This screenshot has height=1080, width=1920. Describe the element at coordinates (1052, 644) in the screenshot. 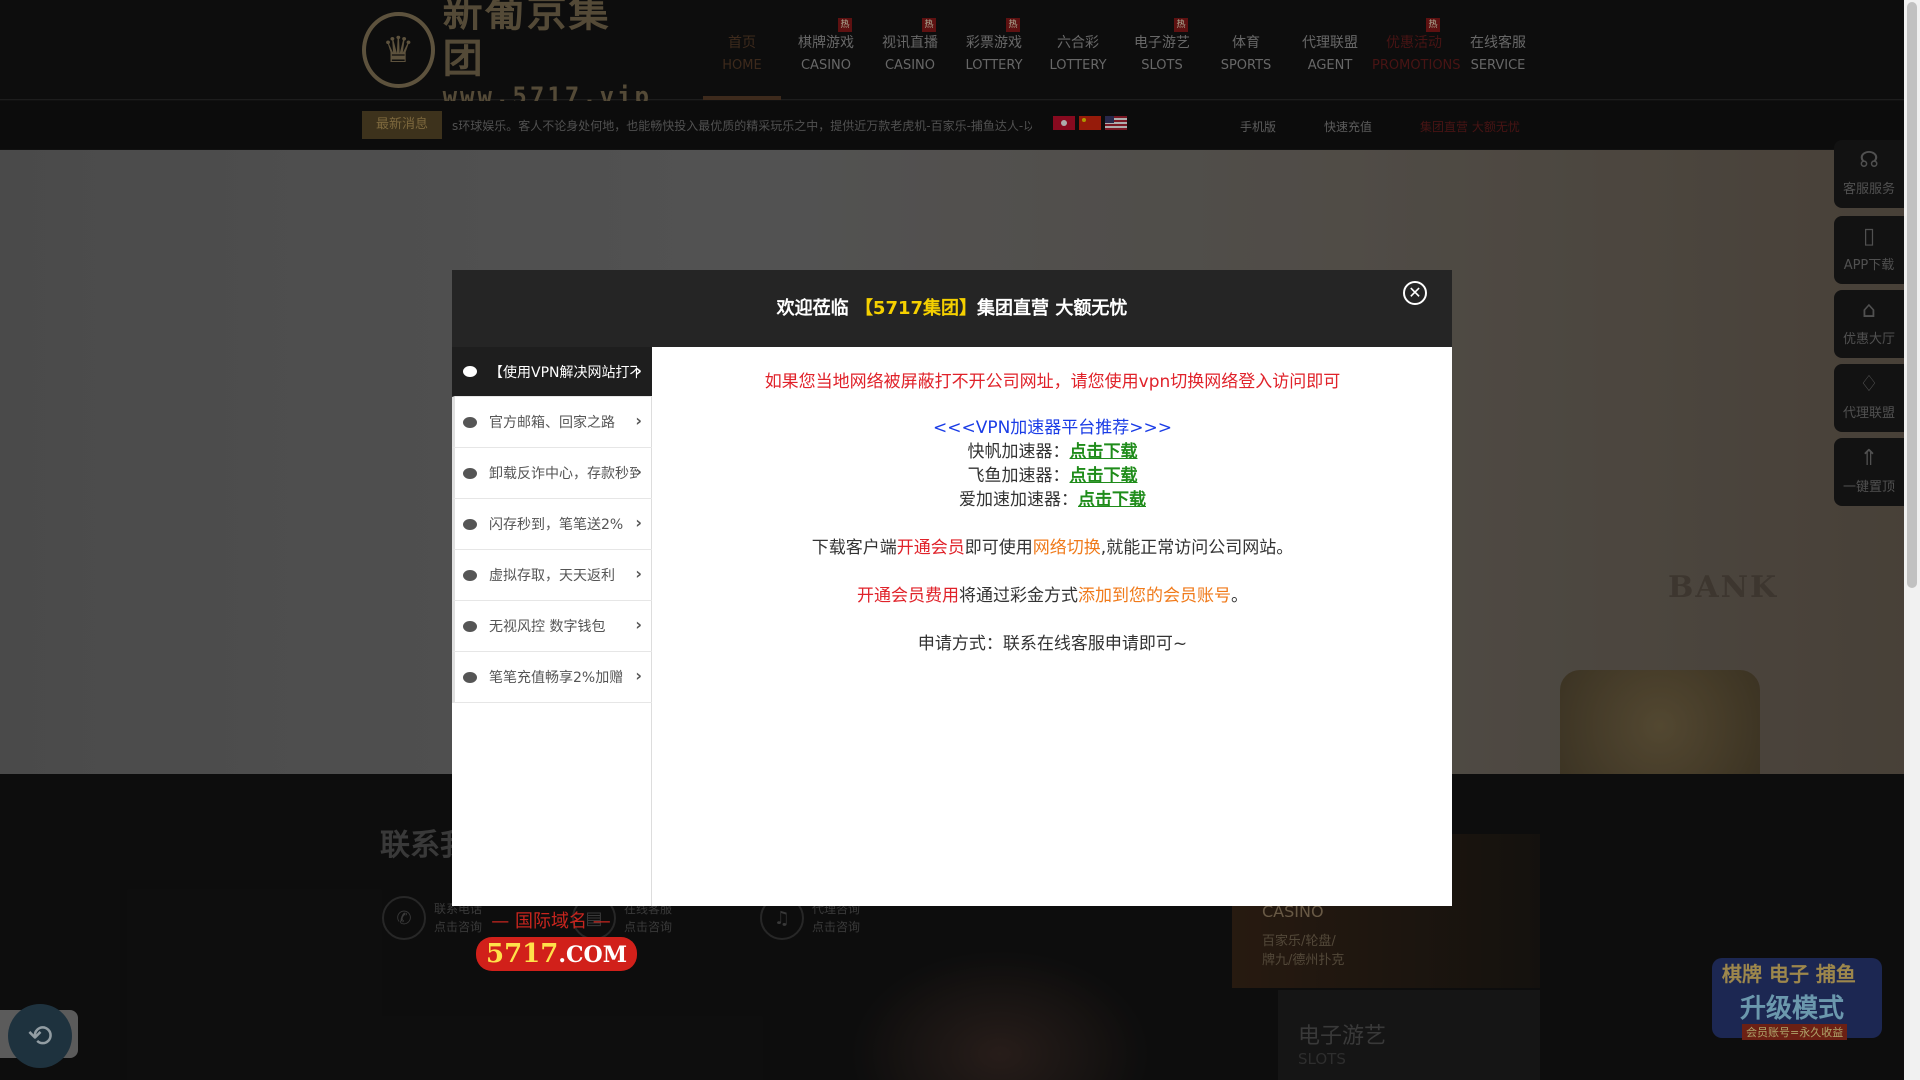

I see `apply-method-note: 申请方式：联系在线客服申请即可~` at that location.